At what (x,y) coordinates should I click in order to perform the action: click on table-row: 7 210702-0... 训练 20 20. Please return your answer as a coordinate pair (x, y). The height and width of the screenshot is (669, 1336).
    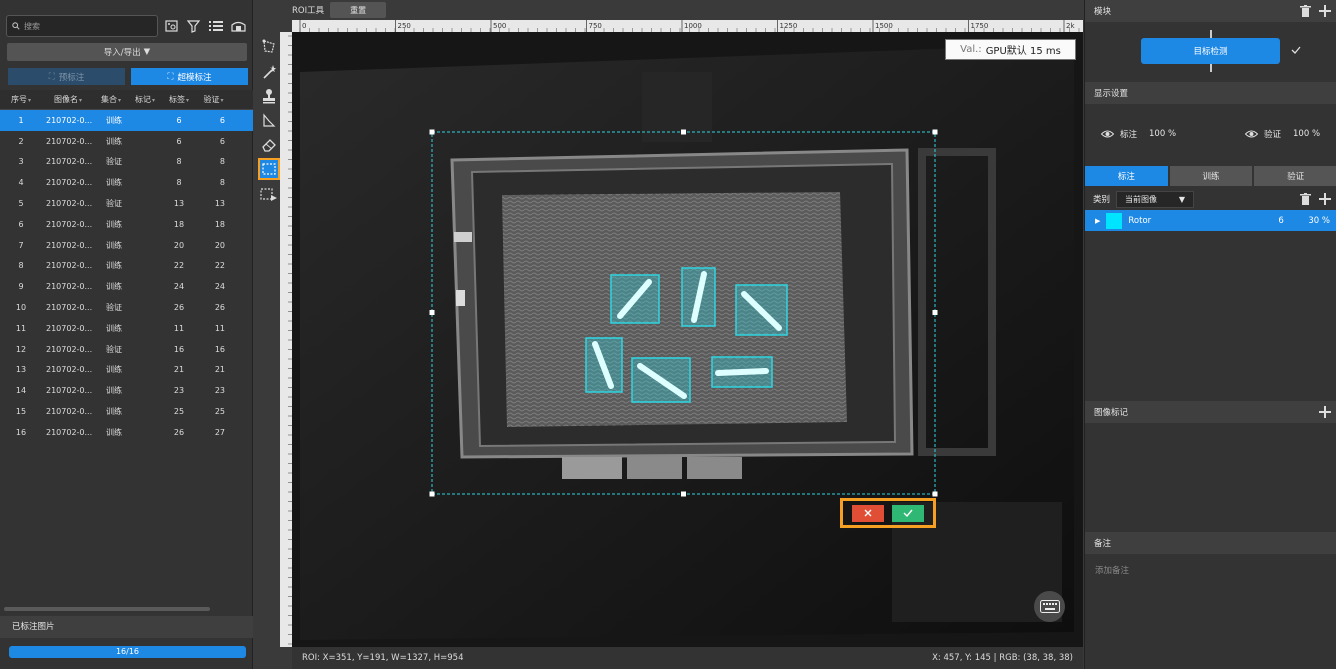
    Looking at the image, I should click on (126, 245).